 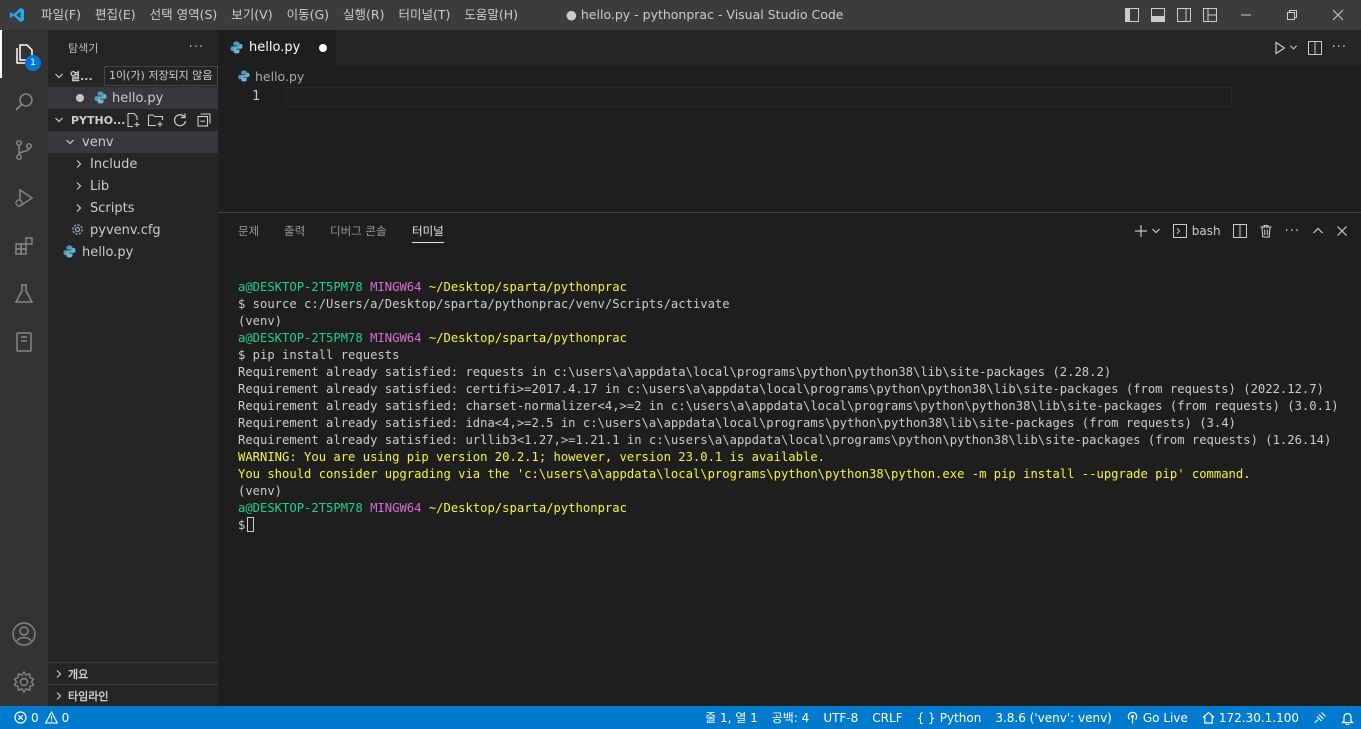 I want to click on breadcrumb-file: hello.py, so click(x=279, y=76).